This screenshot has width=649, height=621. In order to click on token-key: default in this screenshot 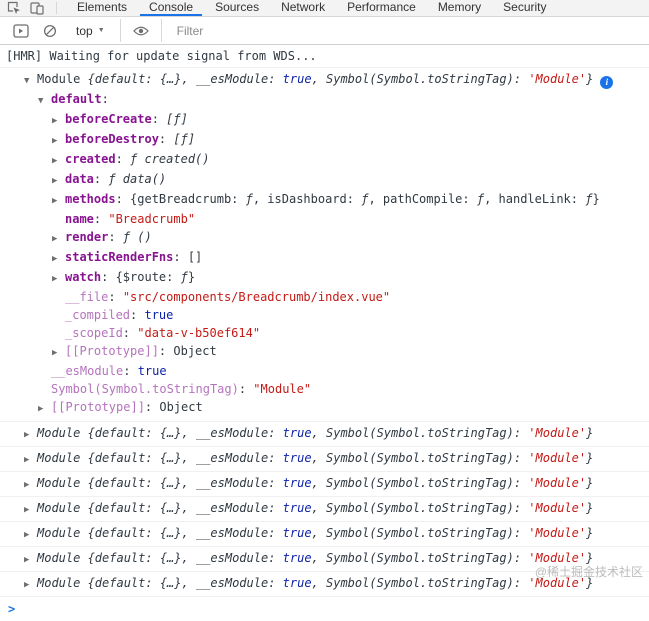, I will do `click(76, 99)`.